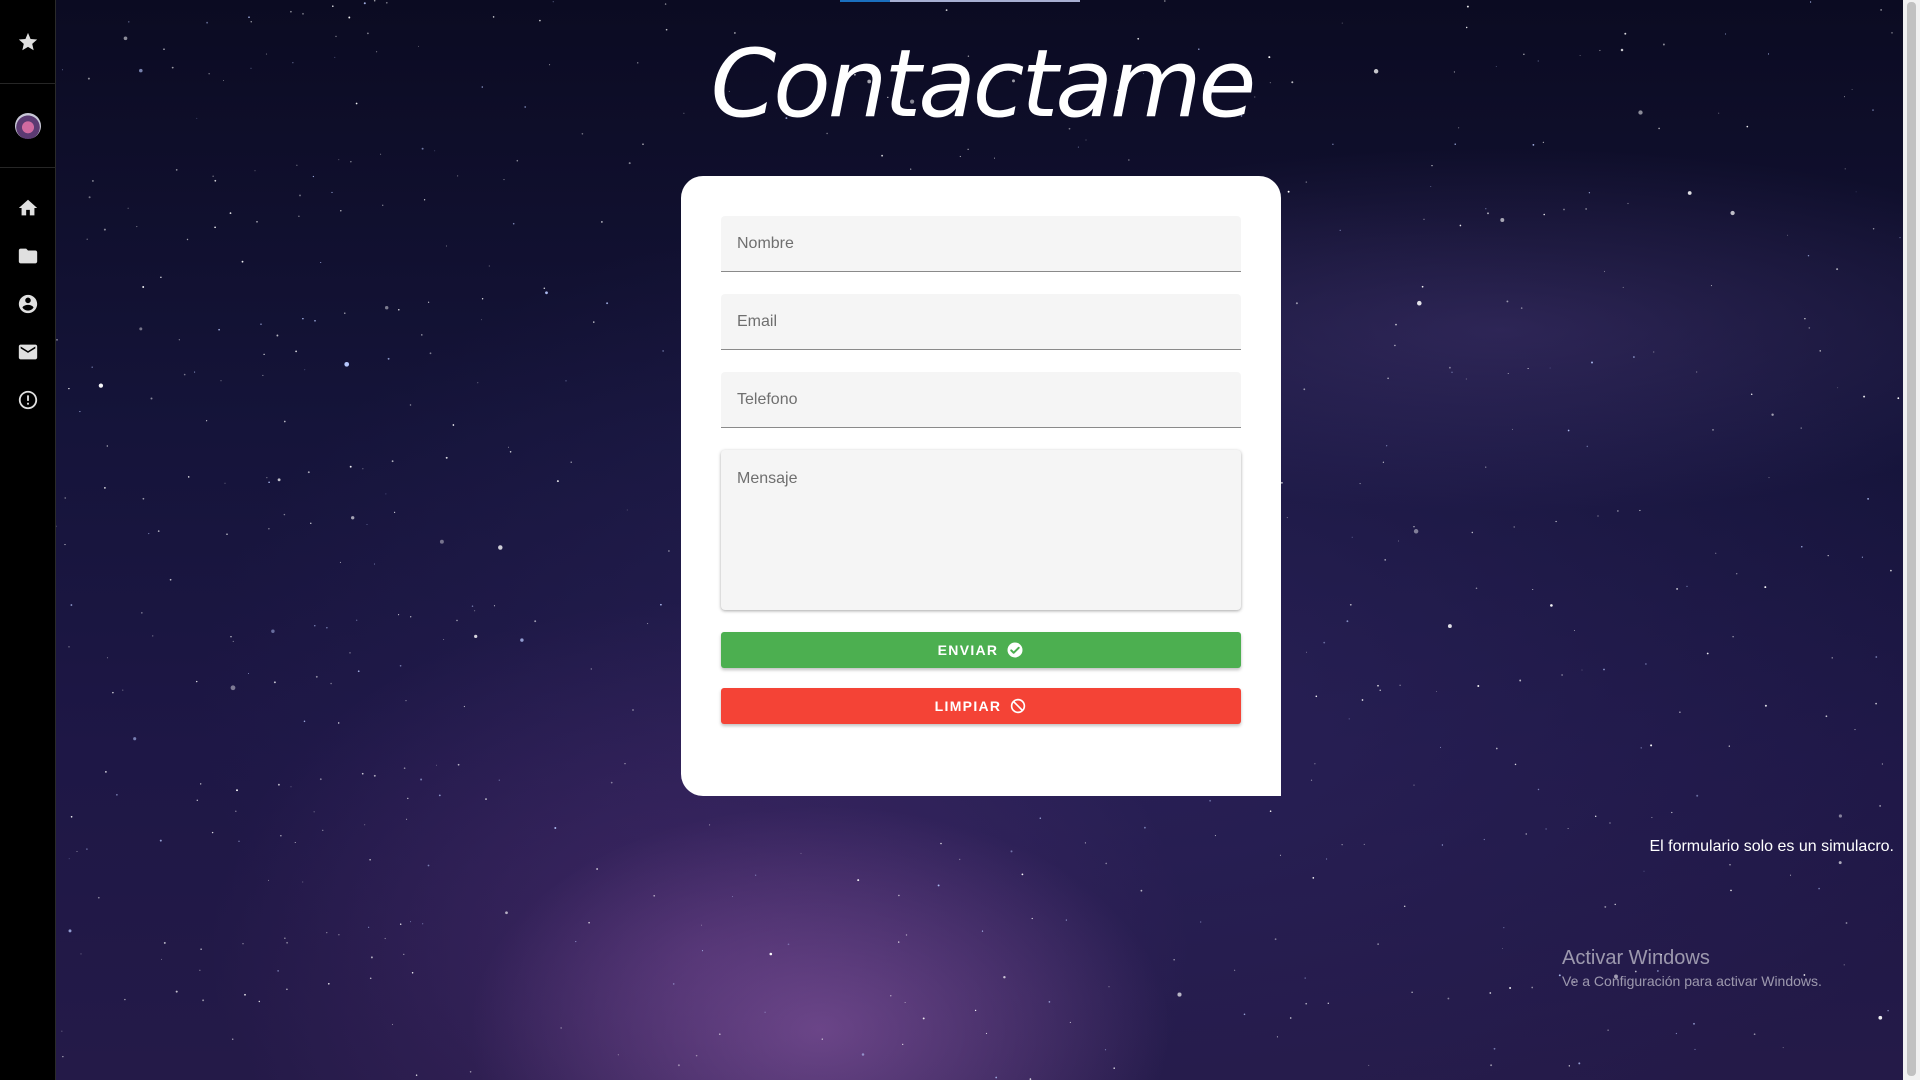  I want to click on phone-field-container, so click(981, 400).